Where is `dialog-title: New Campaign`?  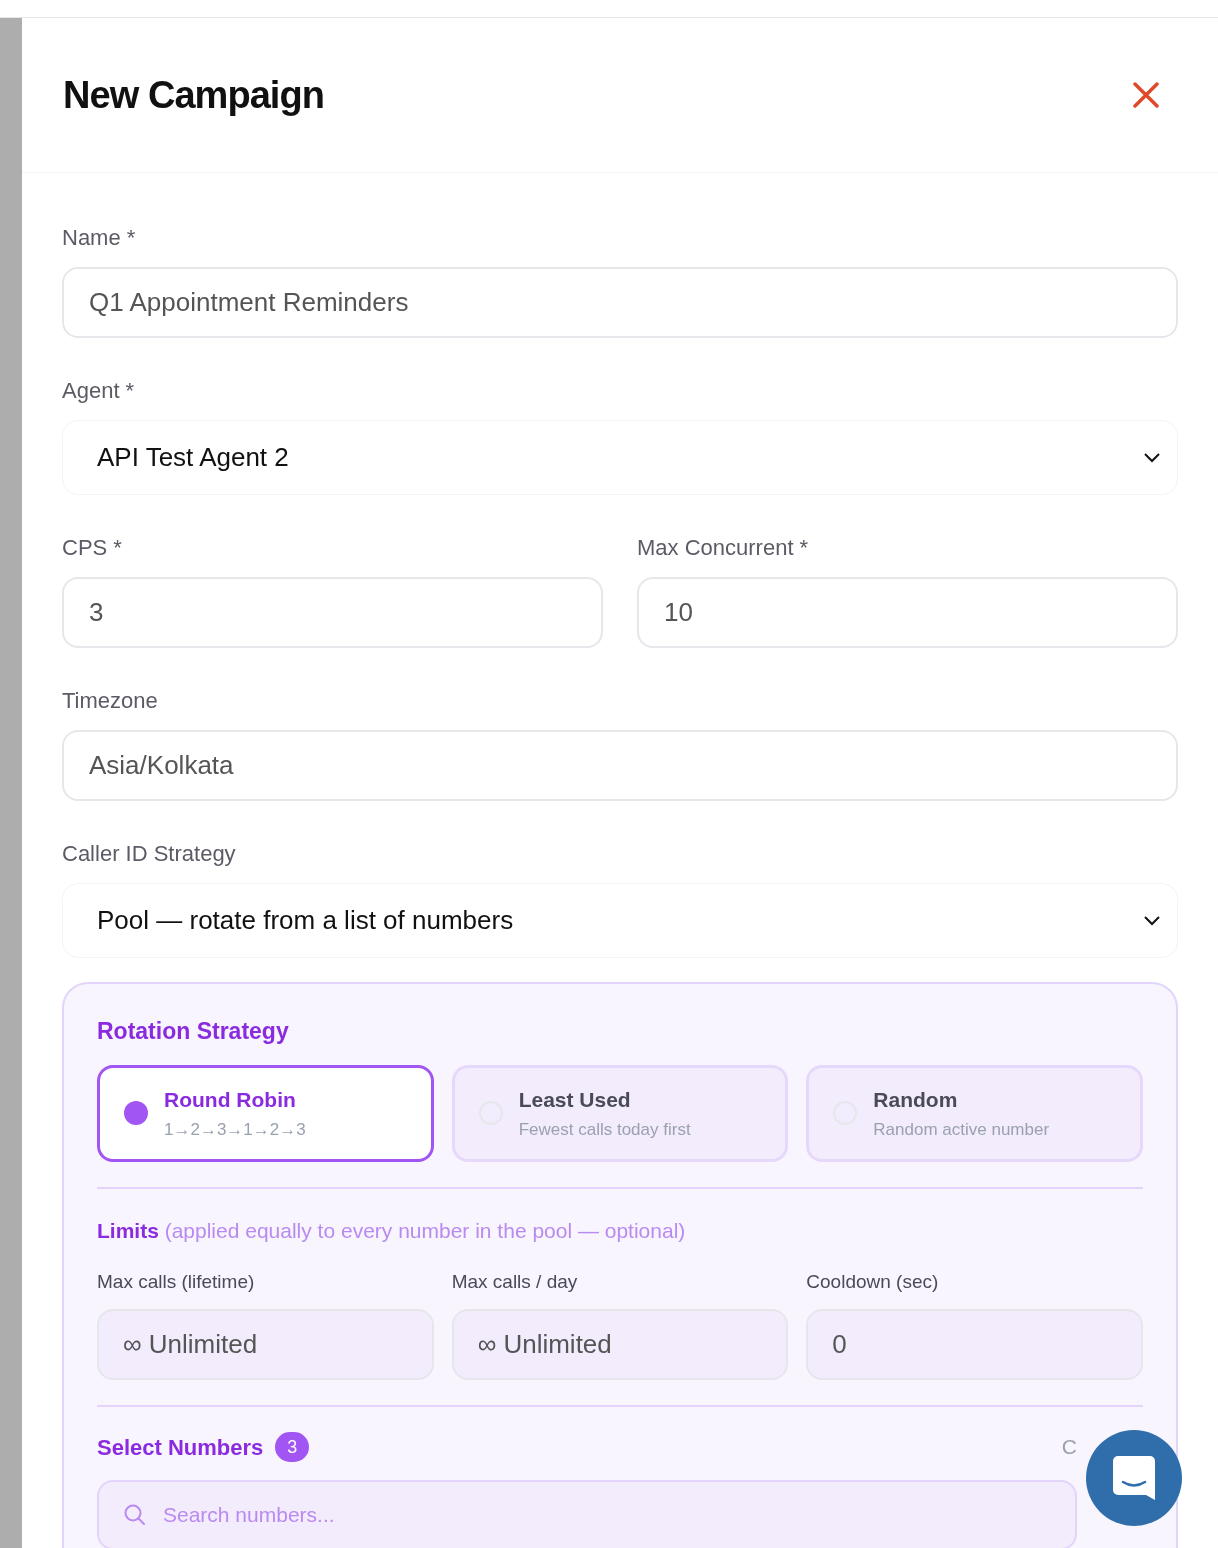 dialog-title: New Campaign is located at coordinates (193, 95).